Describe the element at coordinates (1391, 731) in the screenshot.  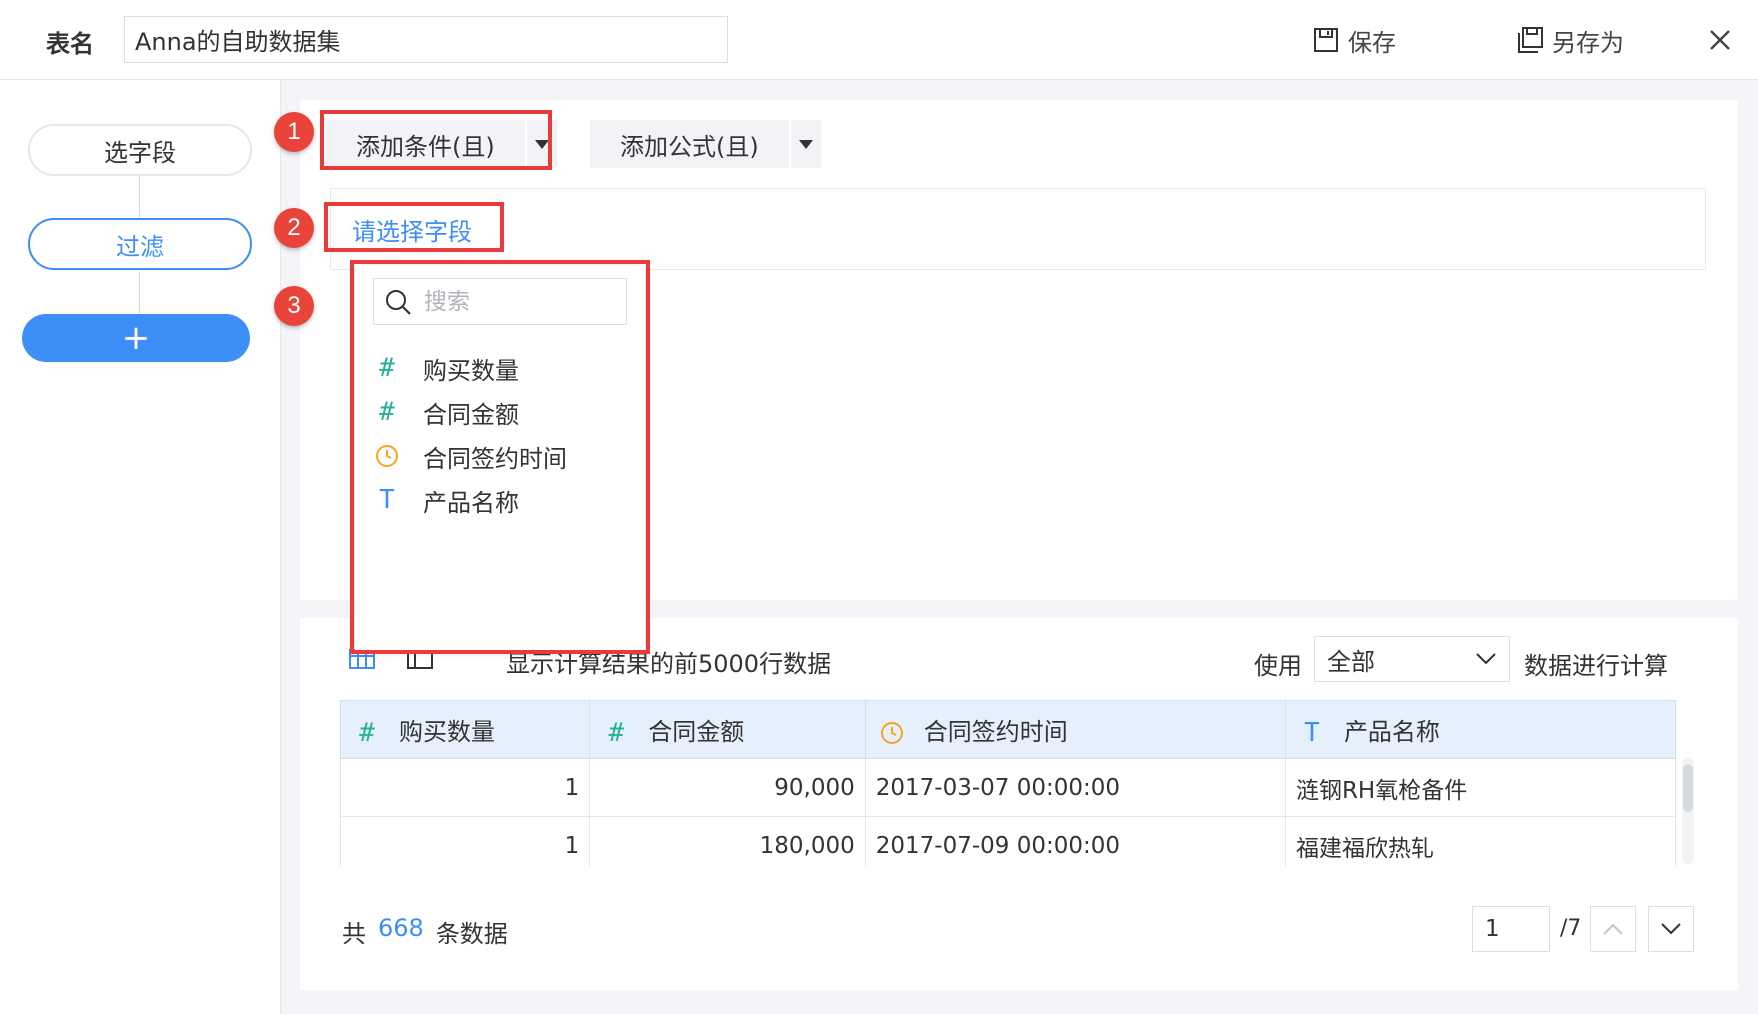
I see `column-label: 产品名称` at that location.